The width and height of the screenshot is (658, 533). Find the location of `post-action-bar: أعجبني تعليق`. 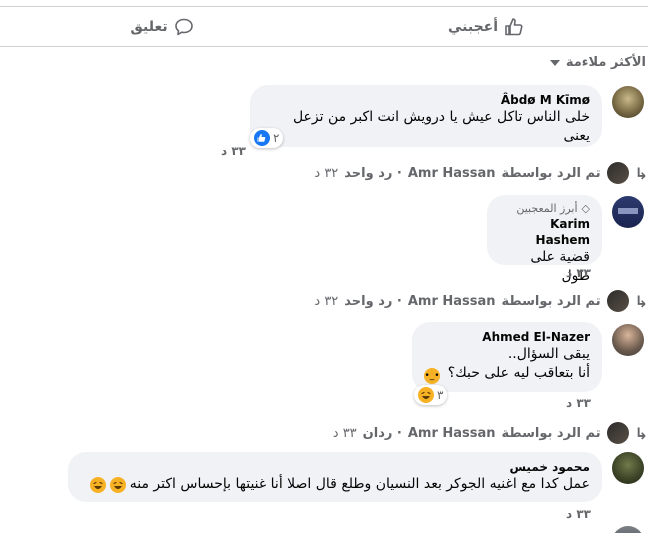

post-action-bar: أعجبني تعليق is located at coordinates (324, 27).